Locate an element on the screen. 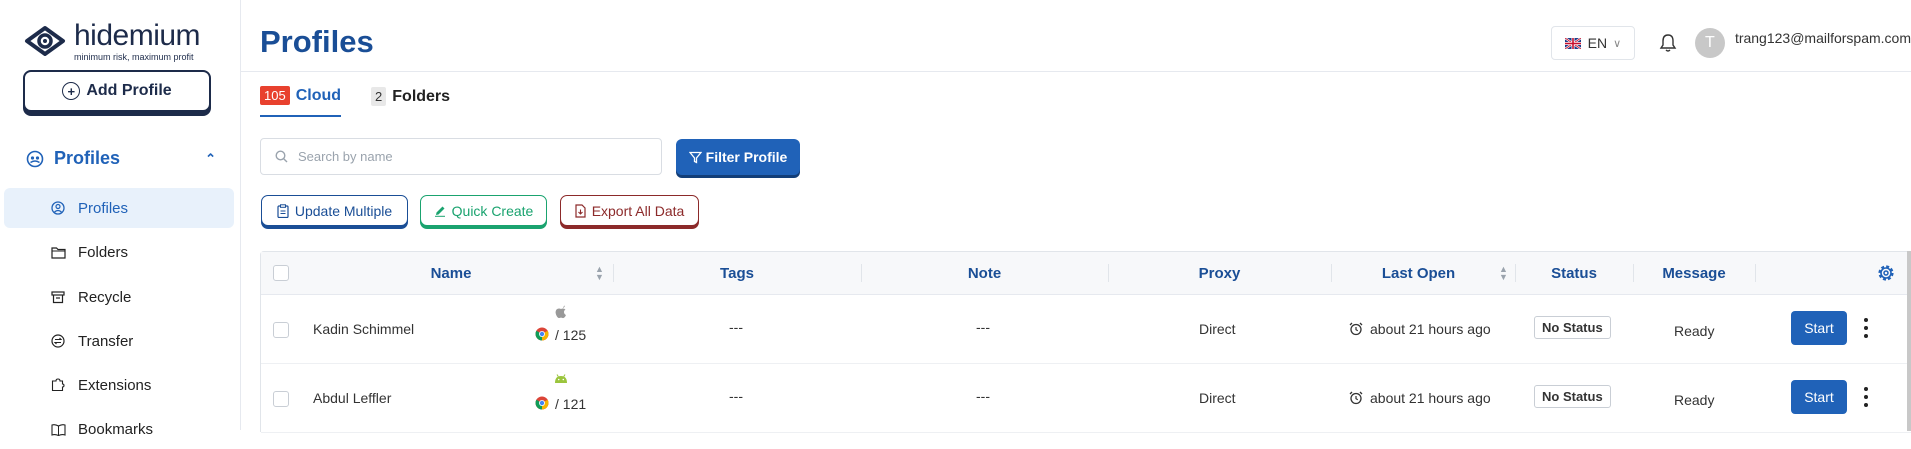 This screenshot has height=449, width=1911. sidebar-item-transfer: Transfer is located at coordinates (119, 341).